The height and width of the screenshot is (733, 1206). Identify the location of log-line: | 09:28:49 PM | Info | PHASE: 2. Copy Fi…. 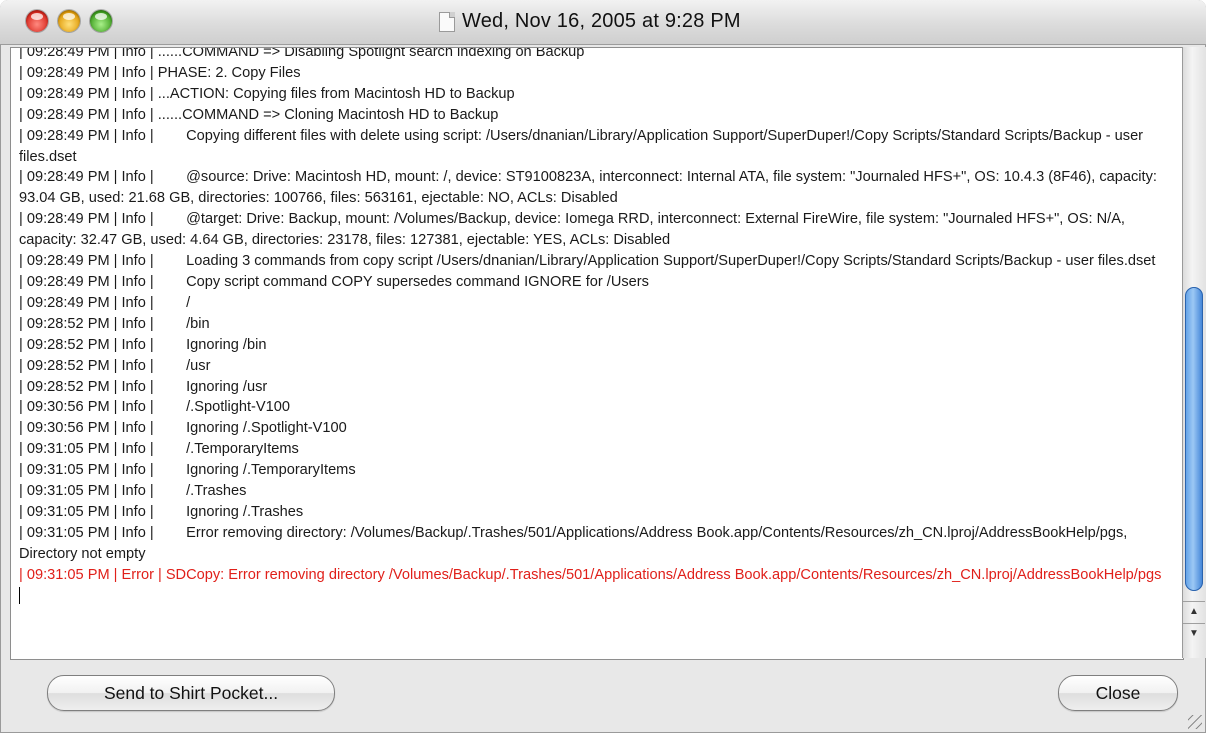
(160, 72).